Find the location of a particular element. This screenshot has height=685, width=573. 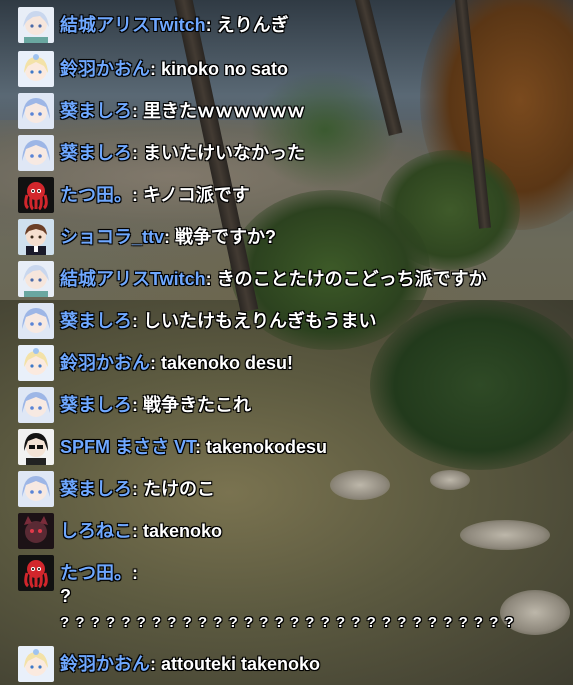

chat-message: SPFM まささ VT: takenokodesu is located at coordinates (172, 447).